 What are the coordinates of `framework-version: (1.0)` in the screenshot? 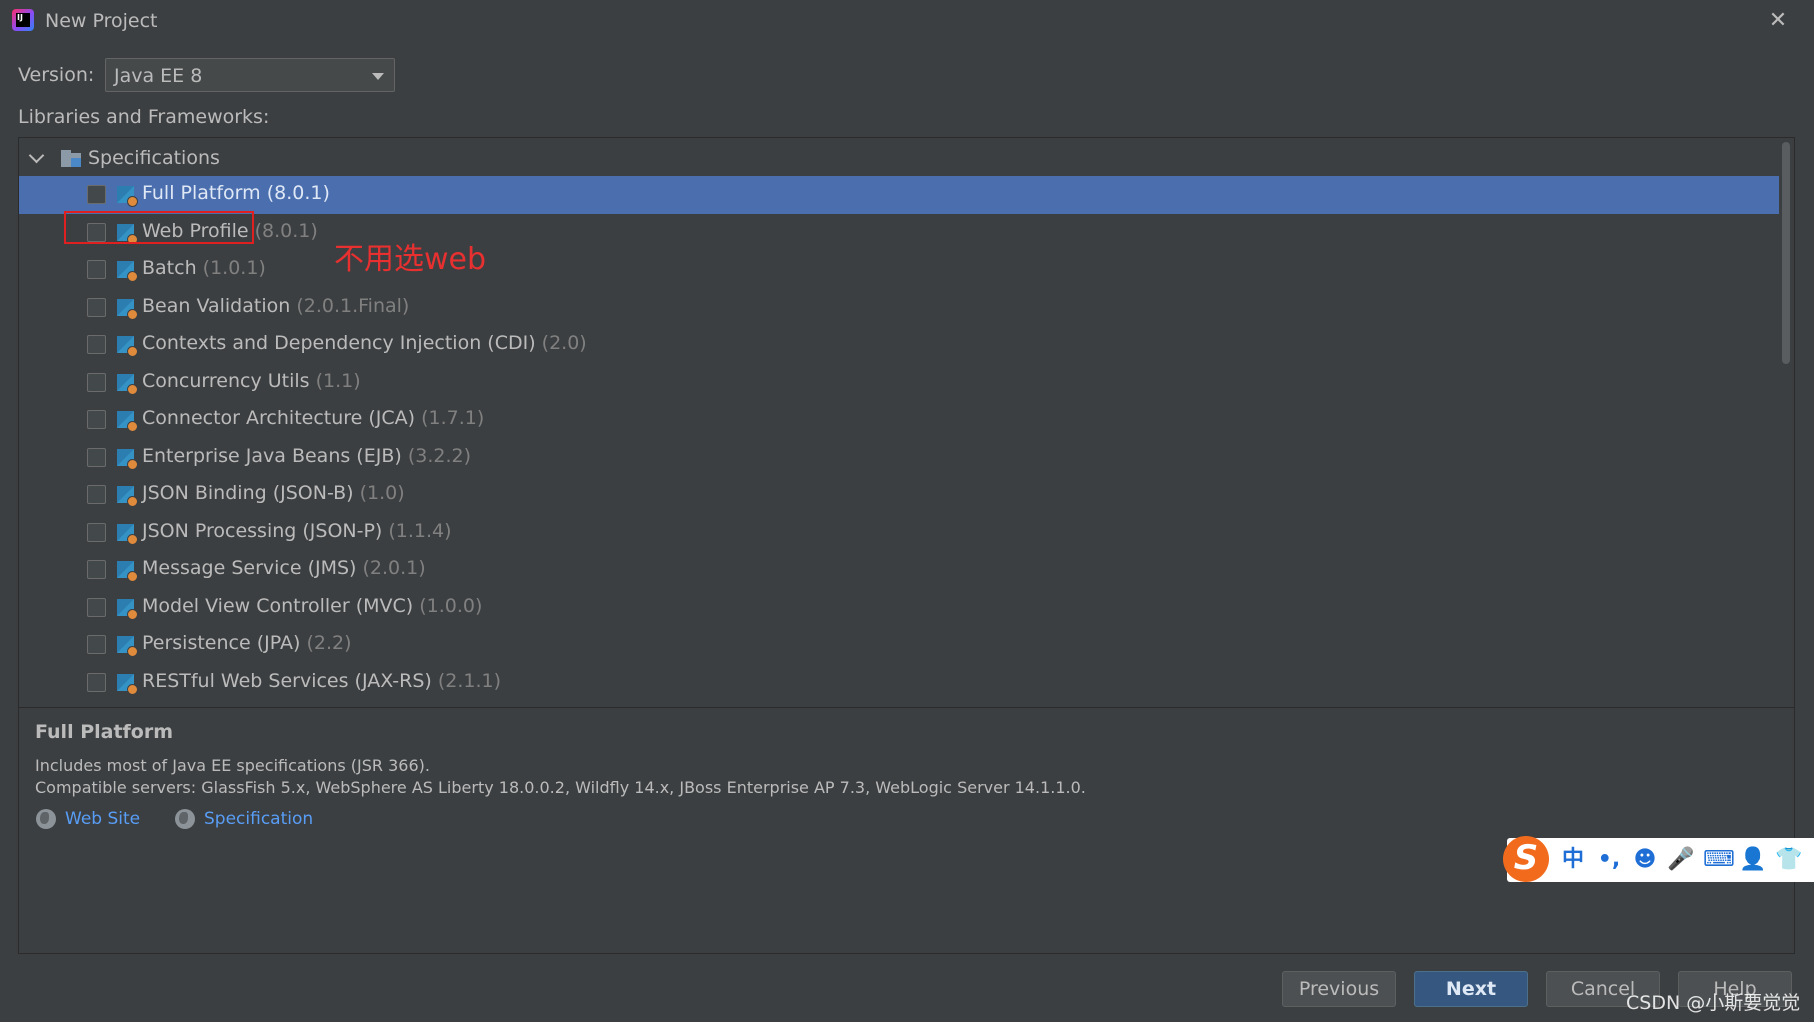 It's located at (382, 493).